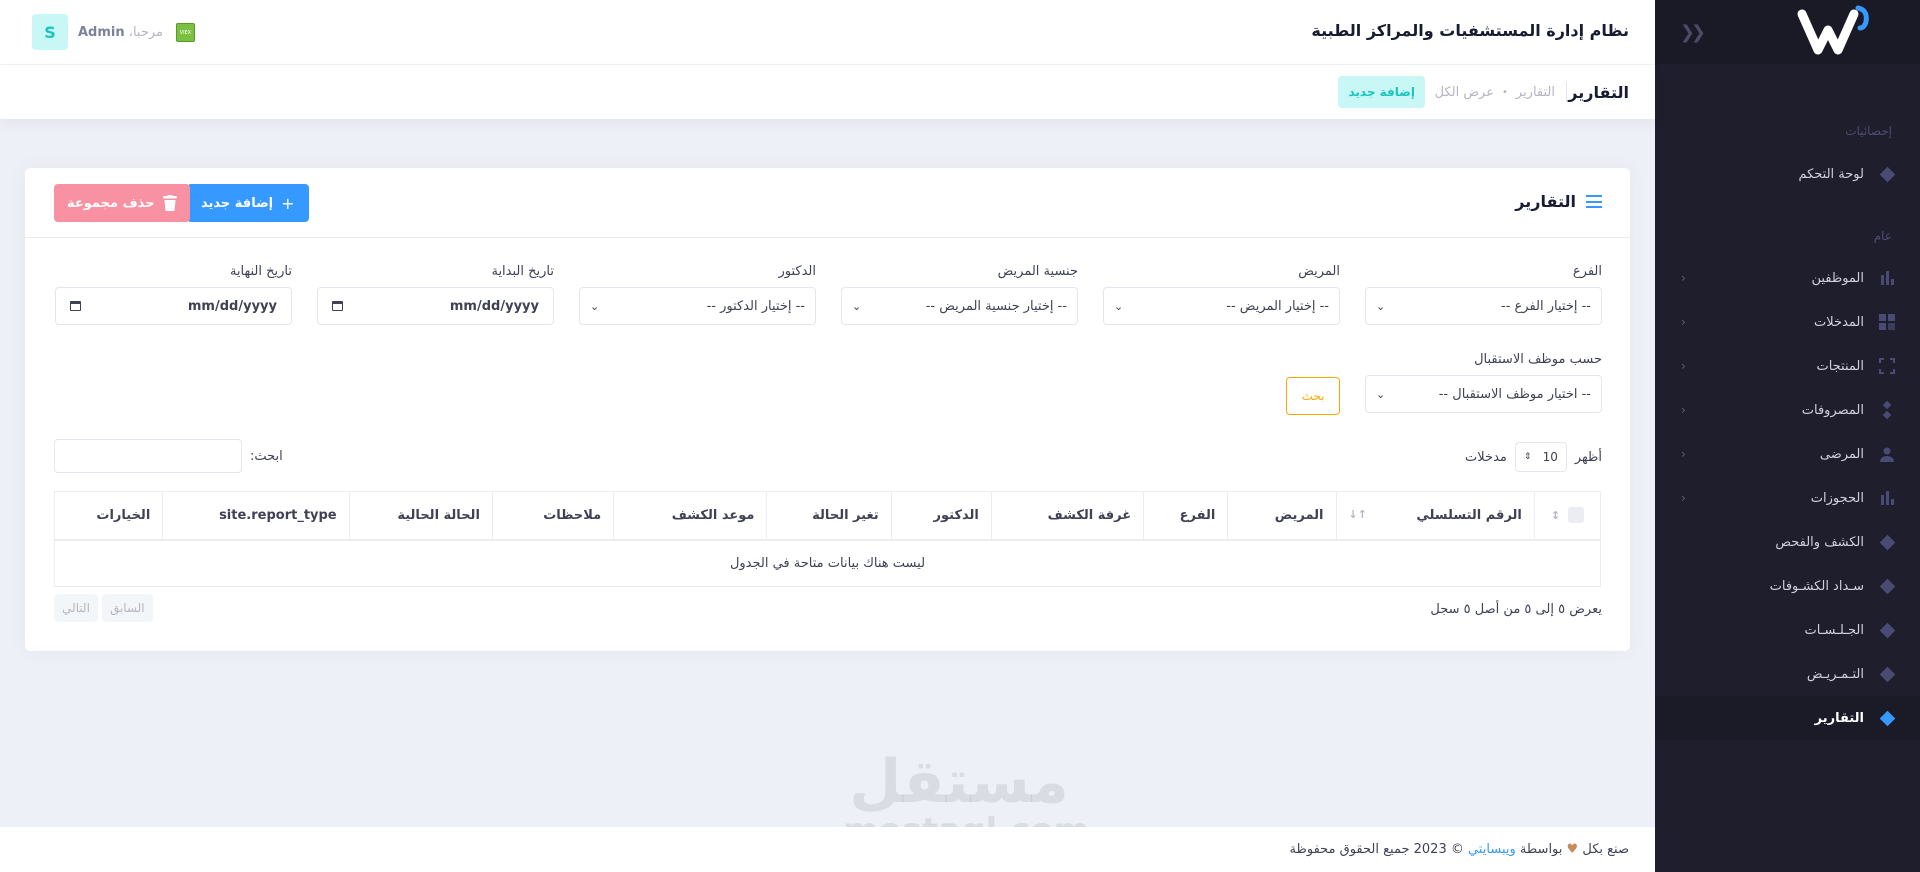 The image size is (1920, 872). I want to click on sidebar-toggle-icon: ❮❮, so click(1693, 32).